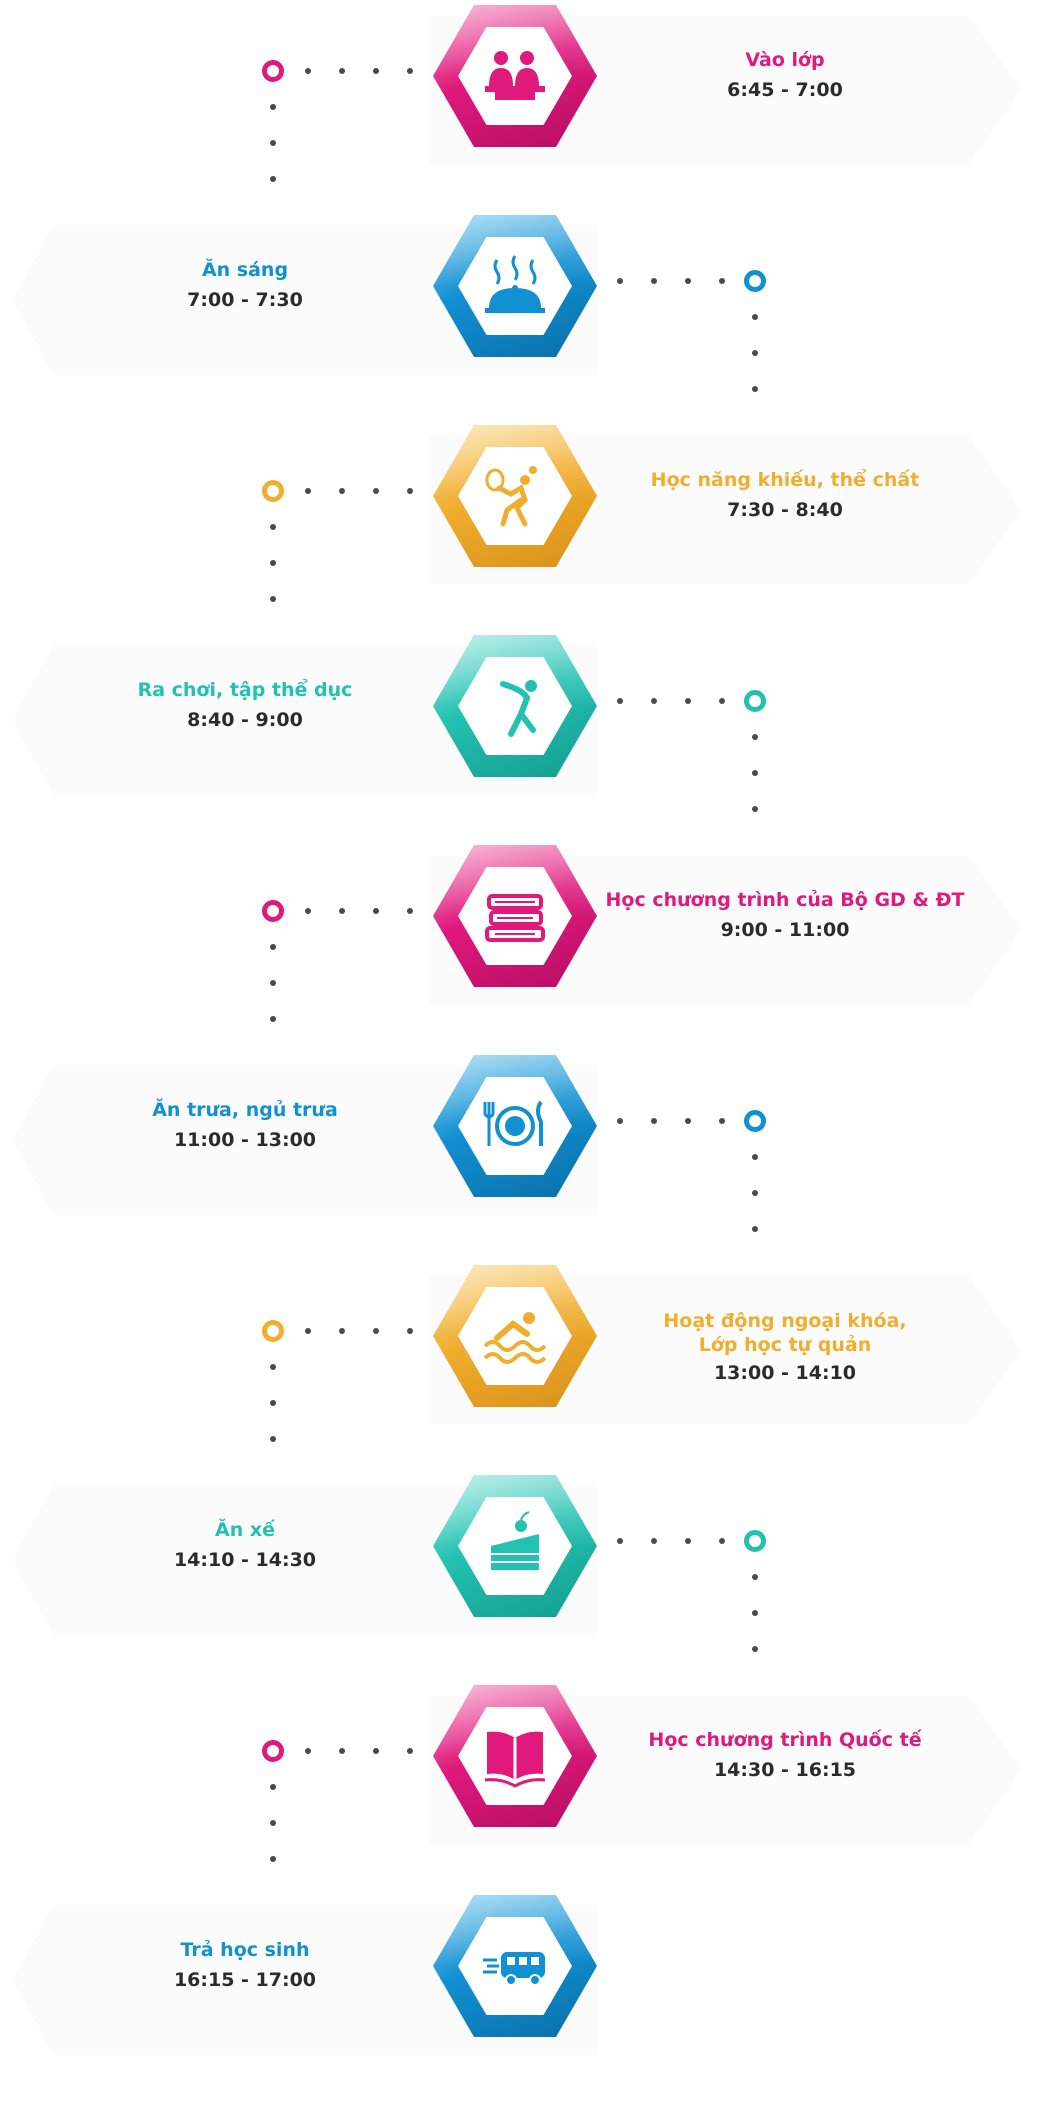 This screenshot has width=1039, height=2105. Describe the element at coordinates (245, 1110) in the screenshot. I see `schedule-title: Ăn trưa, ngủ trưa` at that location.